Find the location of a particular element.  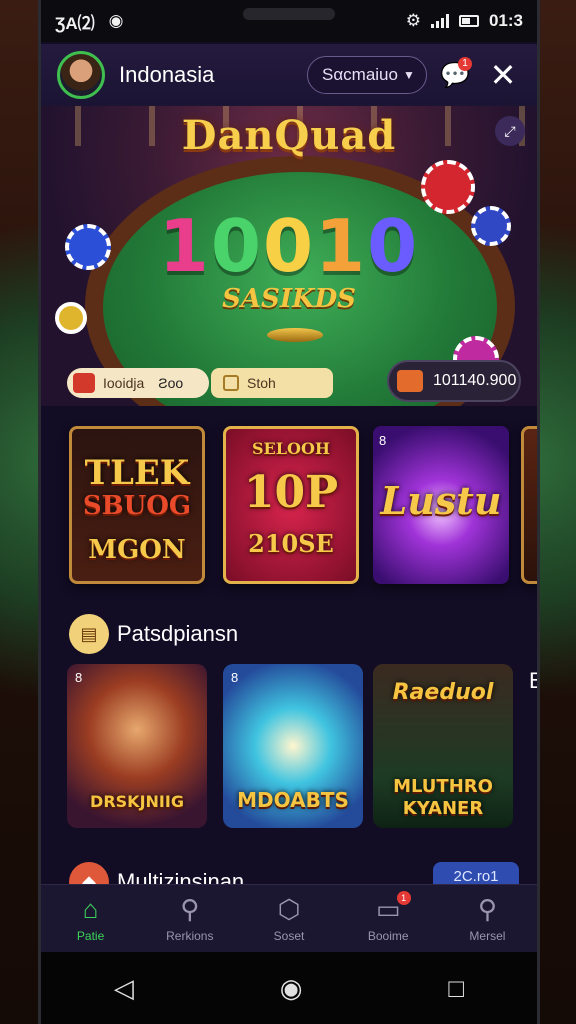

game-tile-line3: MGON is located at coordinates (137, 550).